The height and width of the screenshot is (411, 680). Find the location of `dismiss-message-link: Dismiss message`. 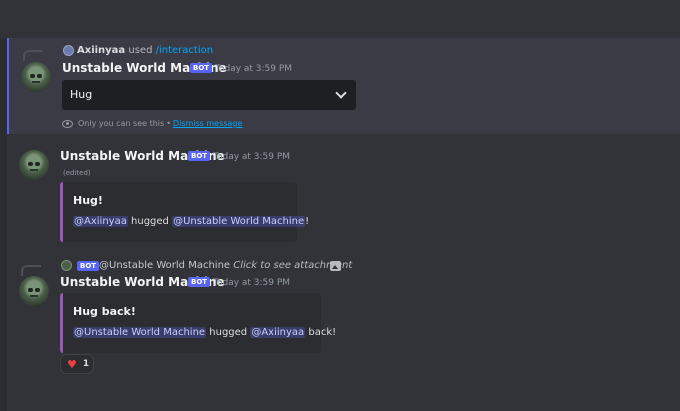

dismiss-message-link: Dismiss message is located at coordinates (207, 123).